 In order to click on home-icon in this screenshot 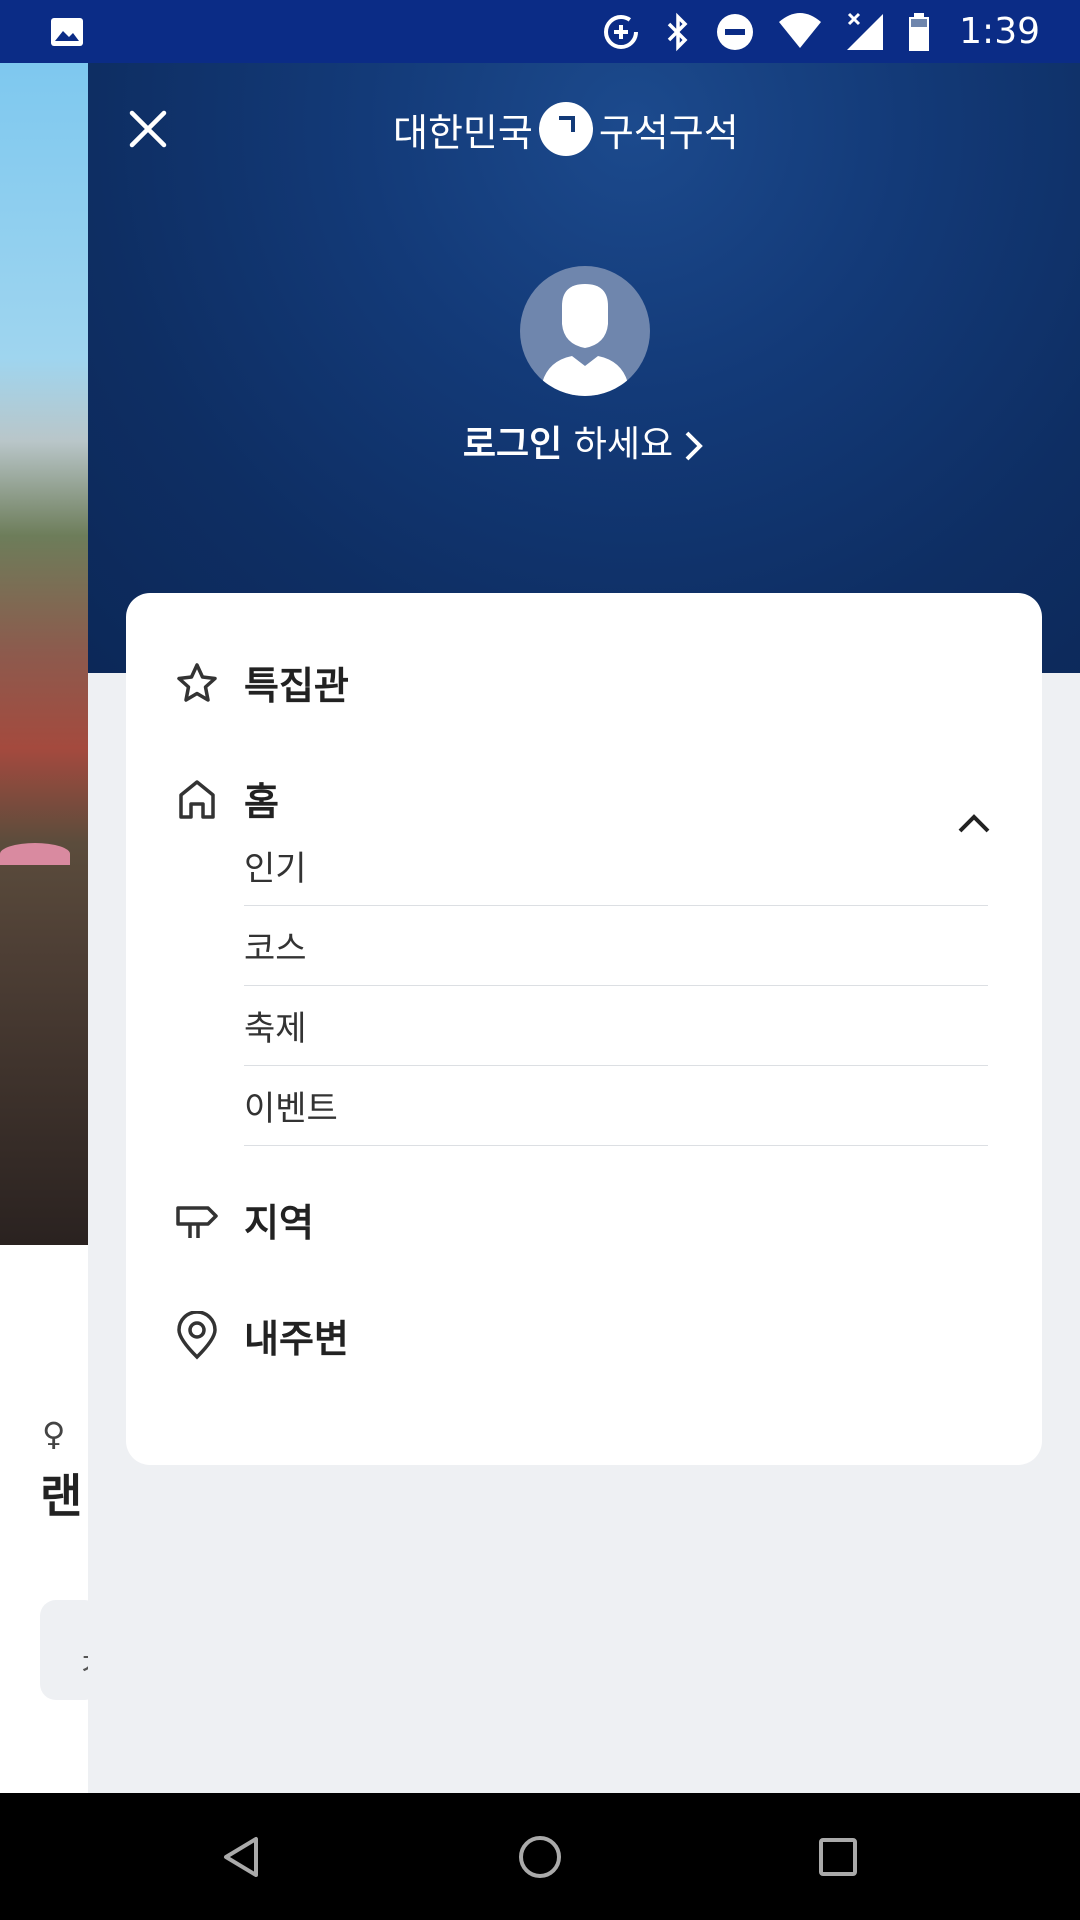, I will do `click(197, 799)`.